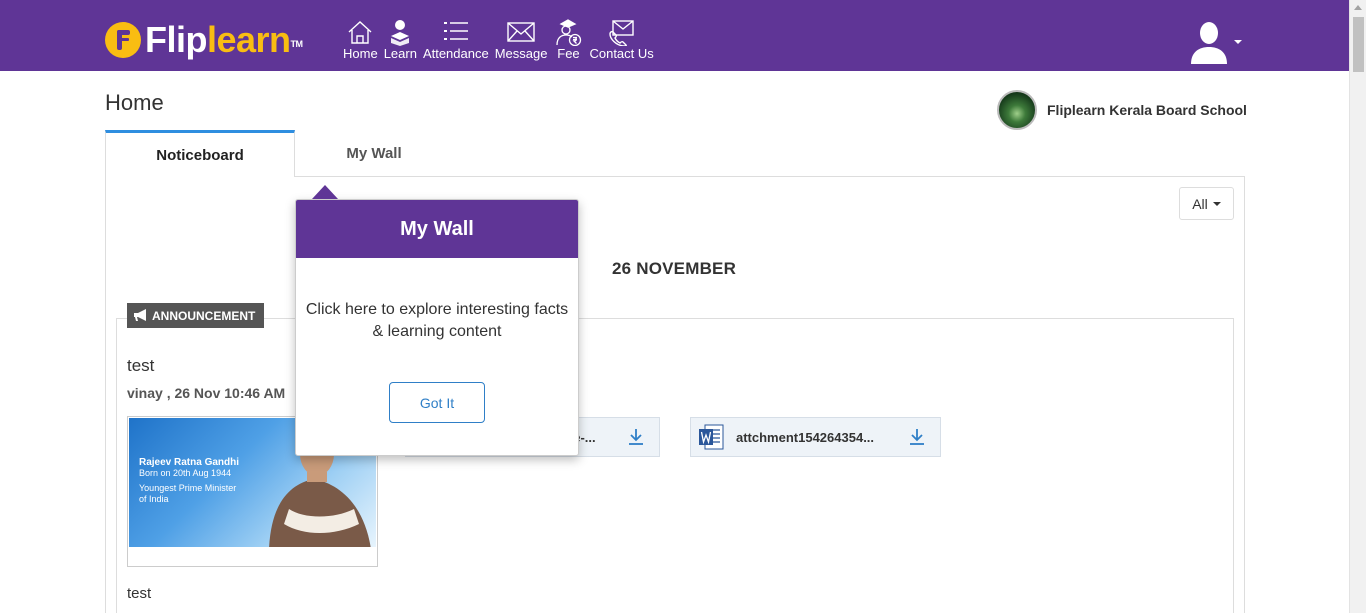  I want to click on page-scrollbar, so click(1357, 306).